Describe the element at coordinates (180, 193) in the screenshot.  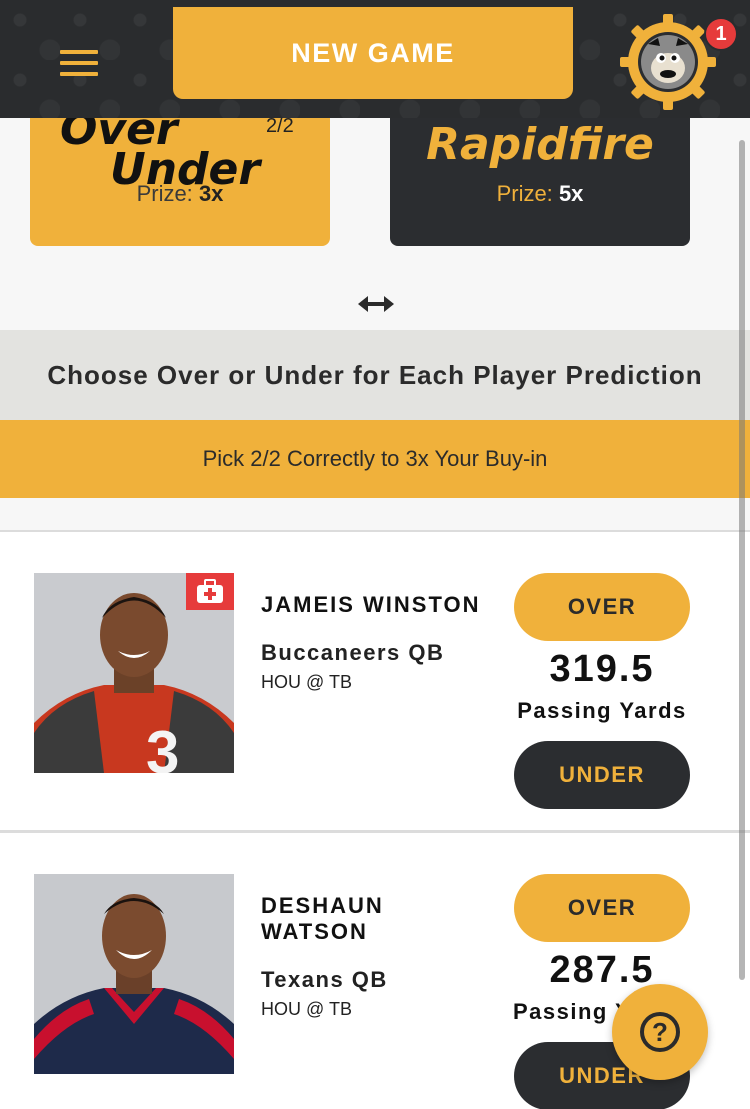
I see `prize-line: Prize: 3x` at that location.